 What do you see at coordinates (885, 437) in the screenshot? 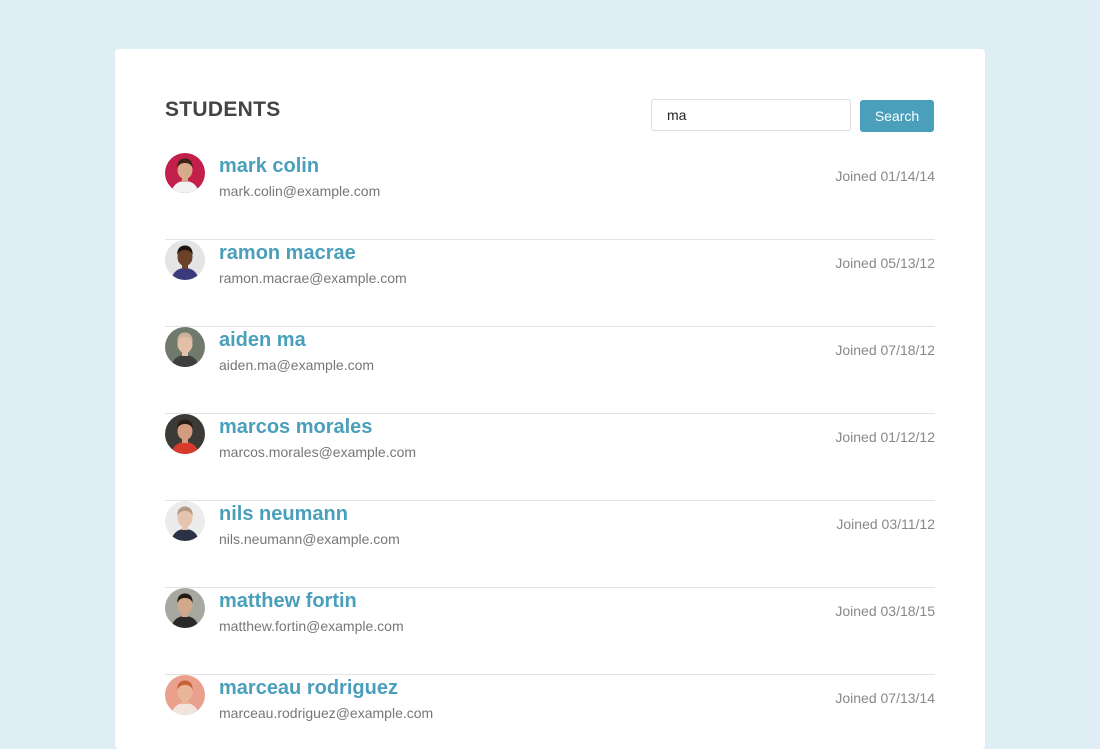
I see `joined-date: Joined 01/12/12` at bounding box center [885, 437].